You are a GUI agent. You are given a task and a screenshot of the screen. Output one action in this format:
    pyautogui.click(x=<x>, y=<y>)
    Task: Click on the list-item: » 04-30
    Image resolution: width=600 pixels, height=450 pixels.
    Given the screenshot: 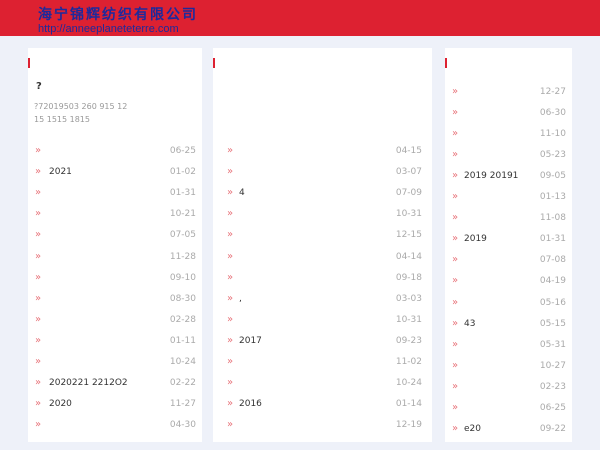 What is the action you would take?
    pyautogui.click(x=115, y=425)
    